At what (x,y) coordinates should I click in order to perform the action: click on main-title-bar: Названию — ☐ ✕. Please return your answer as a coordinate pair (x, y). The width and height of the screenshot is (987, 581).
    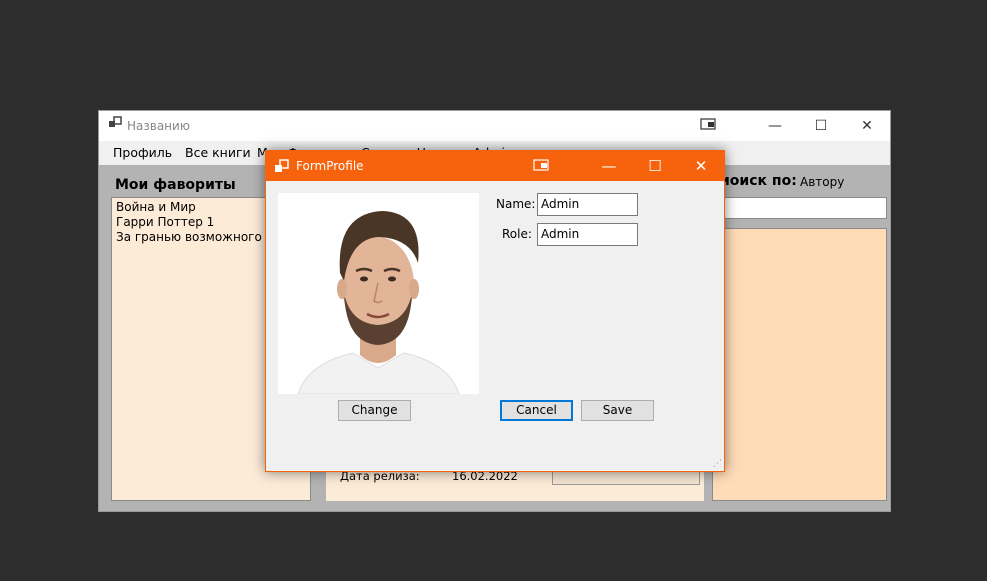
    Looking at the image, I should click on (494, 126).